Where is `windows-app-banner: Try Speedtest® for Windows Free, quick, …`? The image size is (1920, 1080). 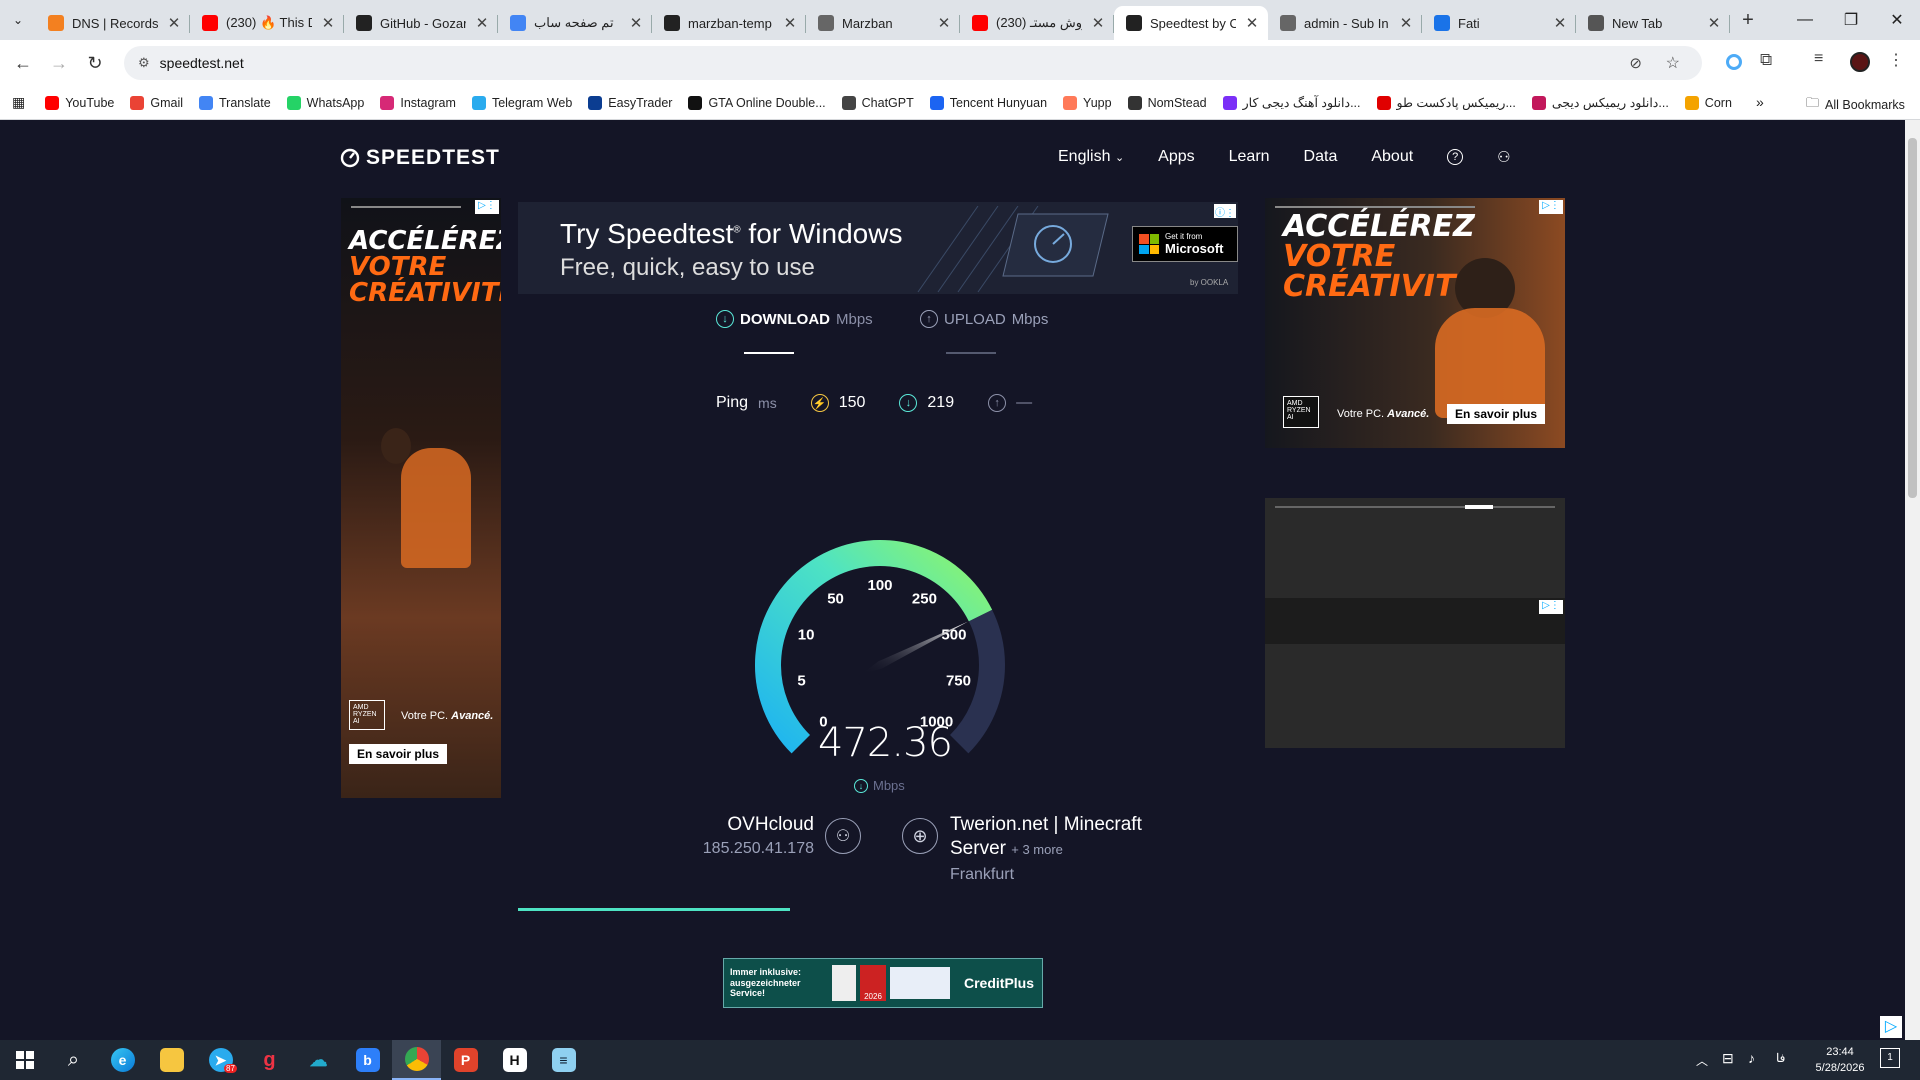
windows-app-banner: Try Speedtest® for Windows Free, quick, … is located at coordinates (878, 248).